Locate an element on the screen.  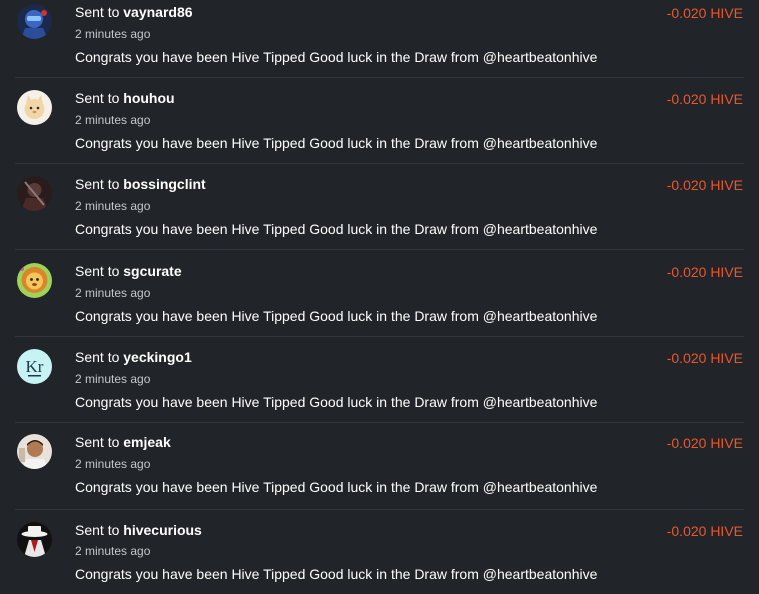
person-avatar-icon is located at coordinates (34, 451).